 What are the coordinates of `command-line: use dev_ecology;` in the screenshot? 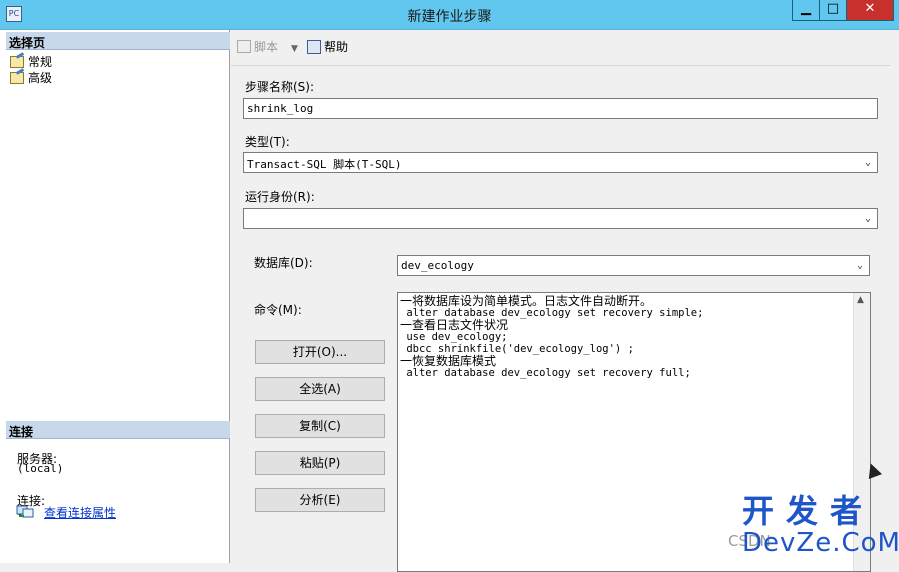 It's located at (454, 337).